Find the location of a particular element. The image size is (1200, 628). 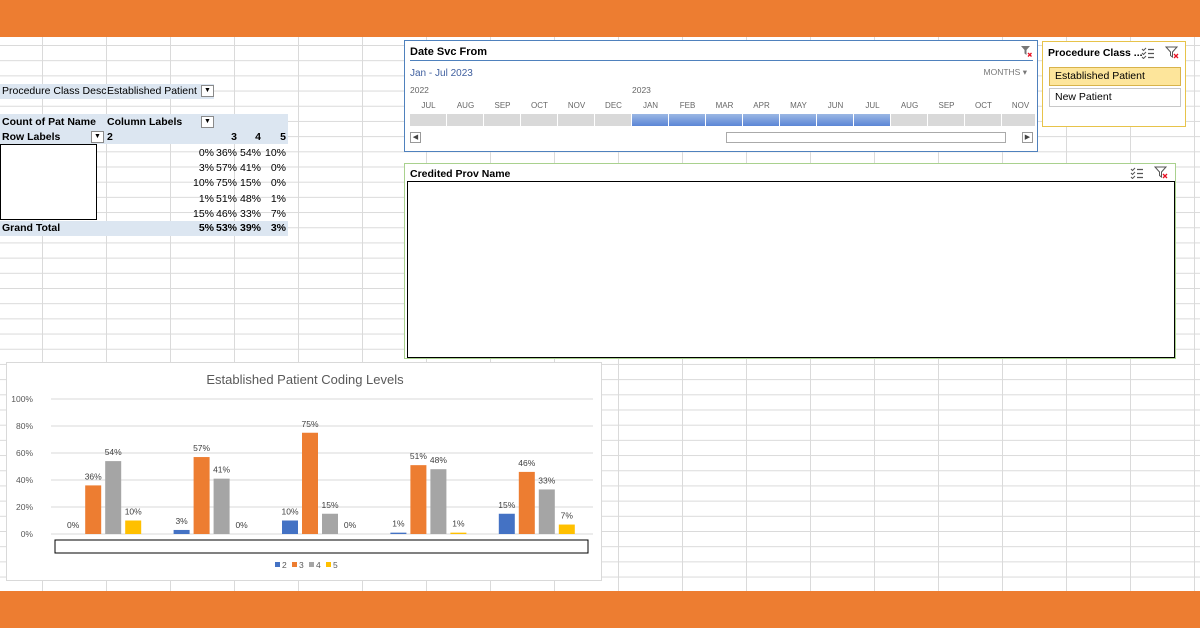

timeline-scrollbar: ◀ ▶ is located at coordinates (721, 138).